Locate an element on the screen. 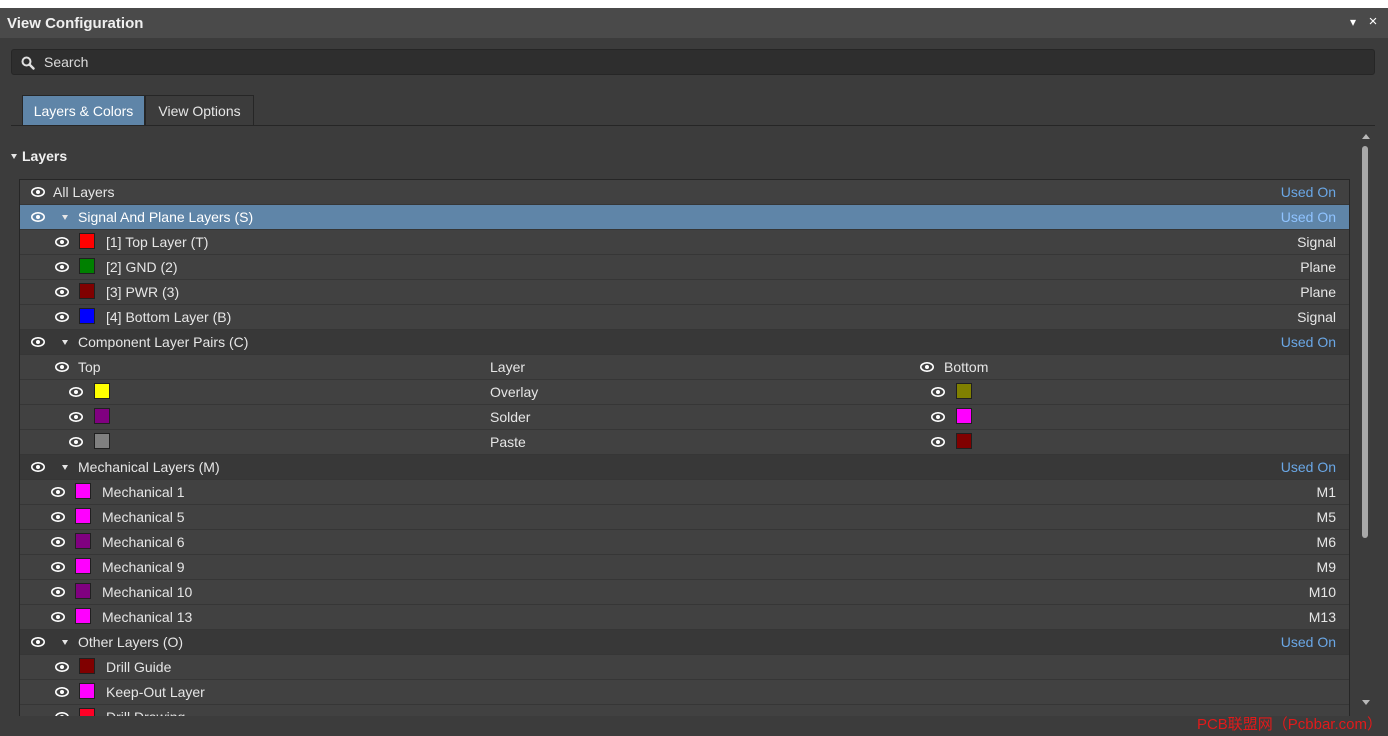  component-pairs-group-row: Component Layer Pairs (C) Used On is located at coordinates (684, 342).